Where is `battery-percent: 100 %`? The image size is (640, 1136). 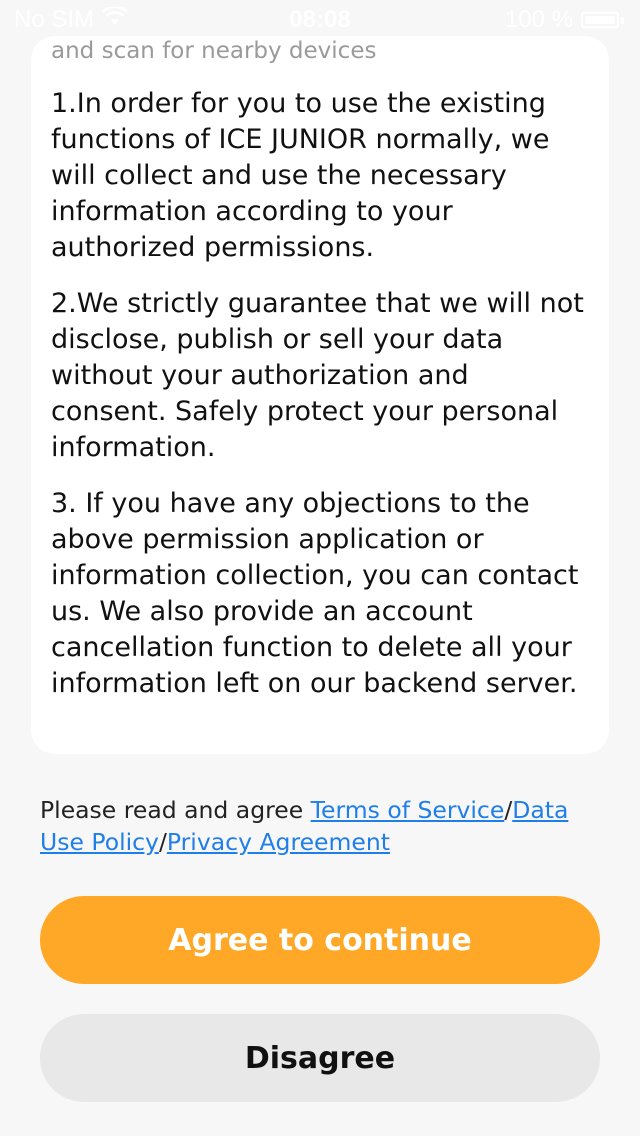
battery-percent: 100 % is located at coordinates (538, 19).